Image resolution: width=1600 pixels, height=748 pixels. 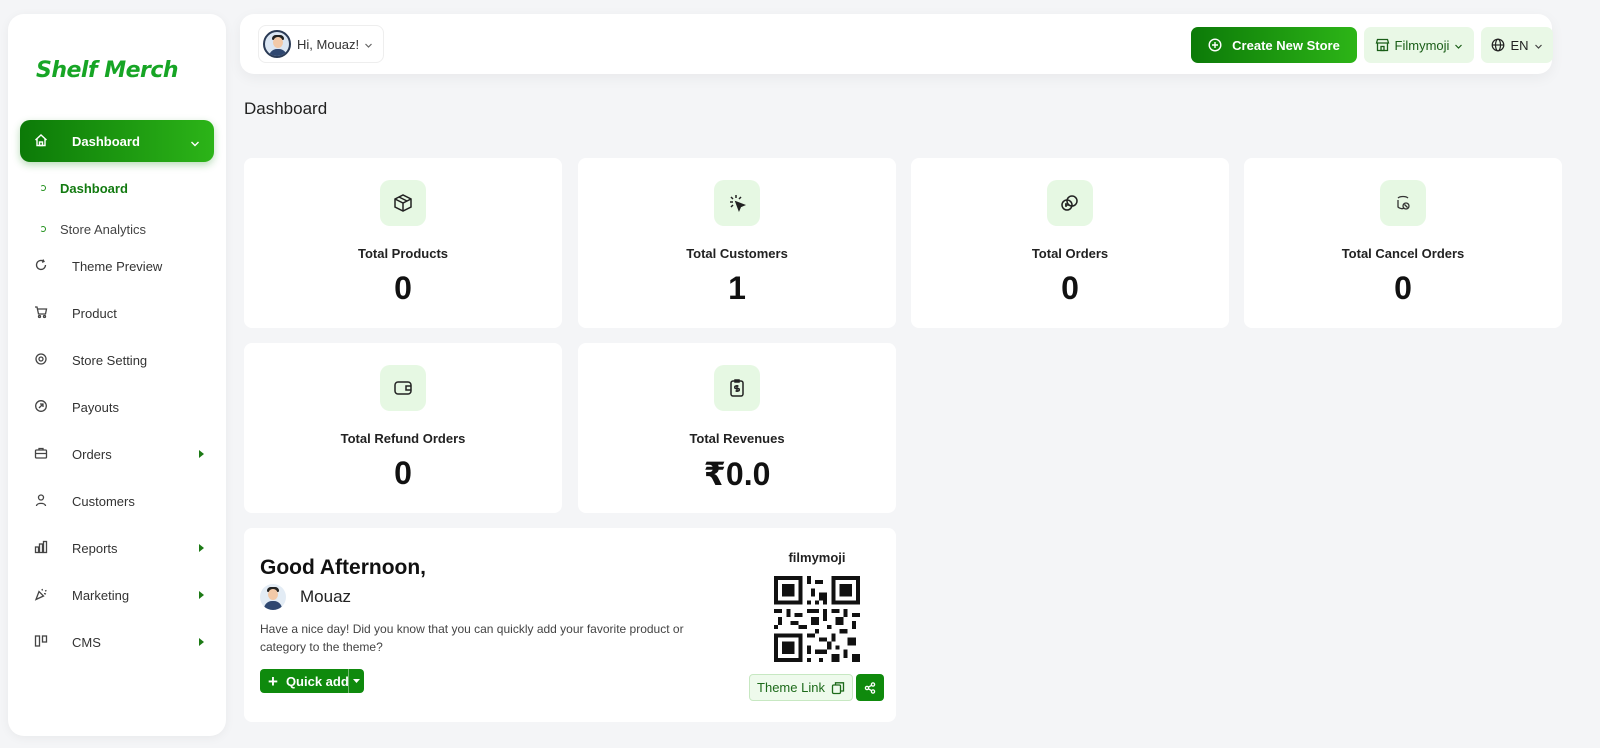 I want to click on party-icon, so click(x=41, y=595).